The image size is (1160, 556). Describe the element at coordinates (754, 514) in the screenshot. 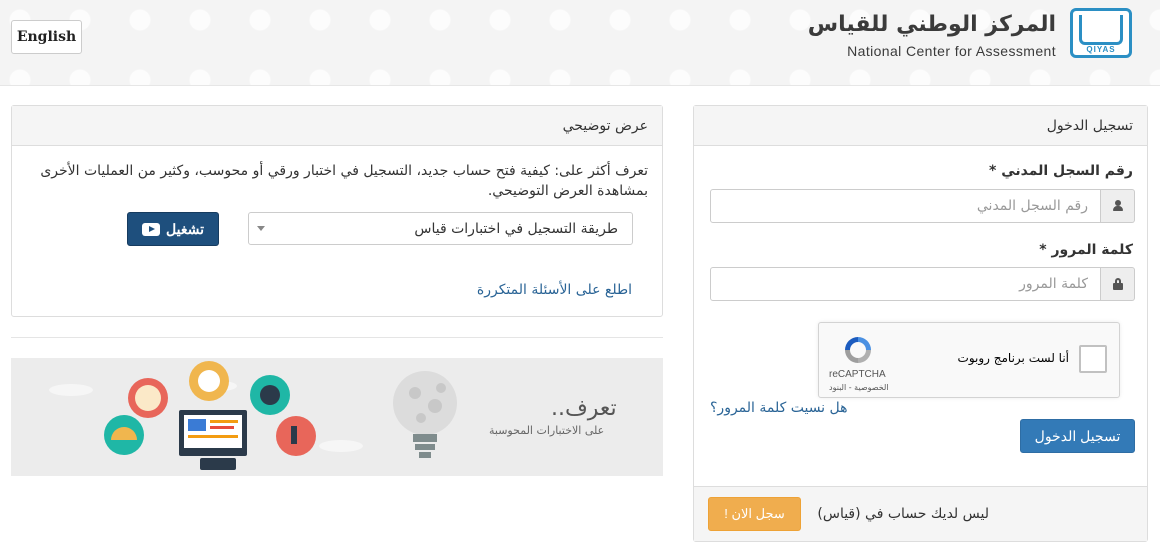

I see `register-now-button: سجل الان !` at that location.